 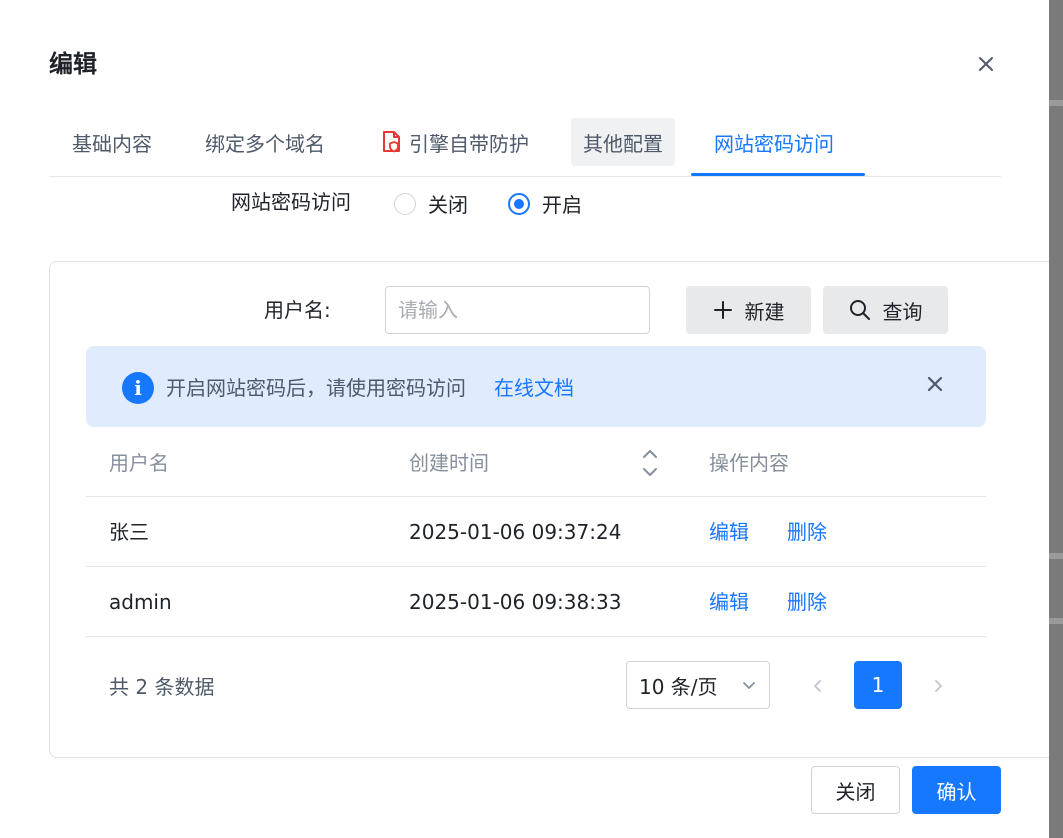 What do you see at coordinates (129, 532) in the screenshot?
I see `cell-username: 张三` at bounding box center [129, 532].